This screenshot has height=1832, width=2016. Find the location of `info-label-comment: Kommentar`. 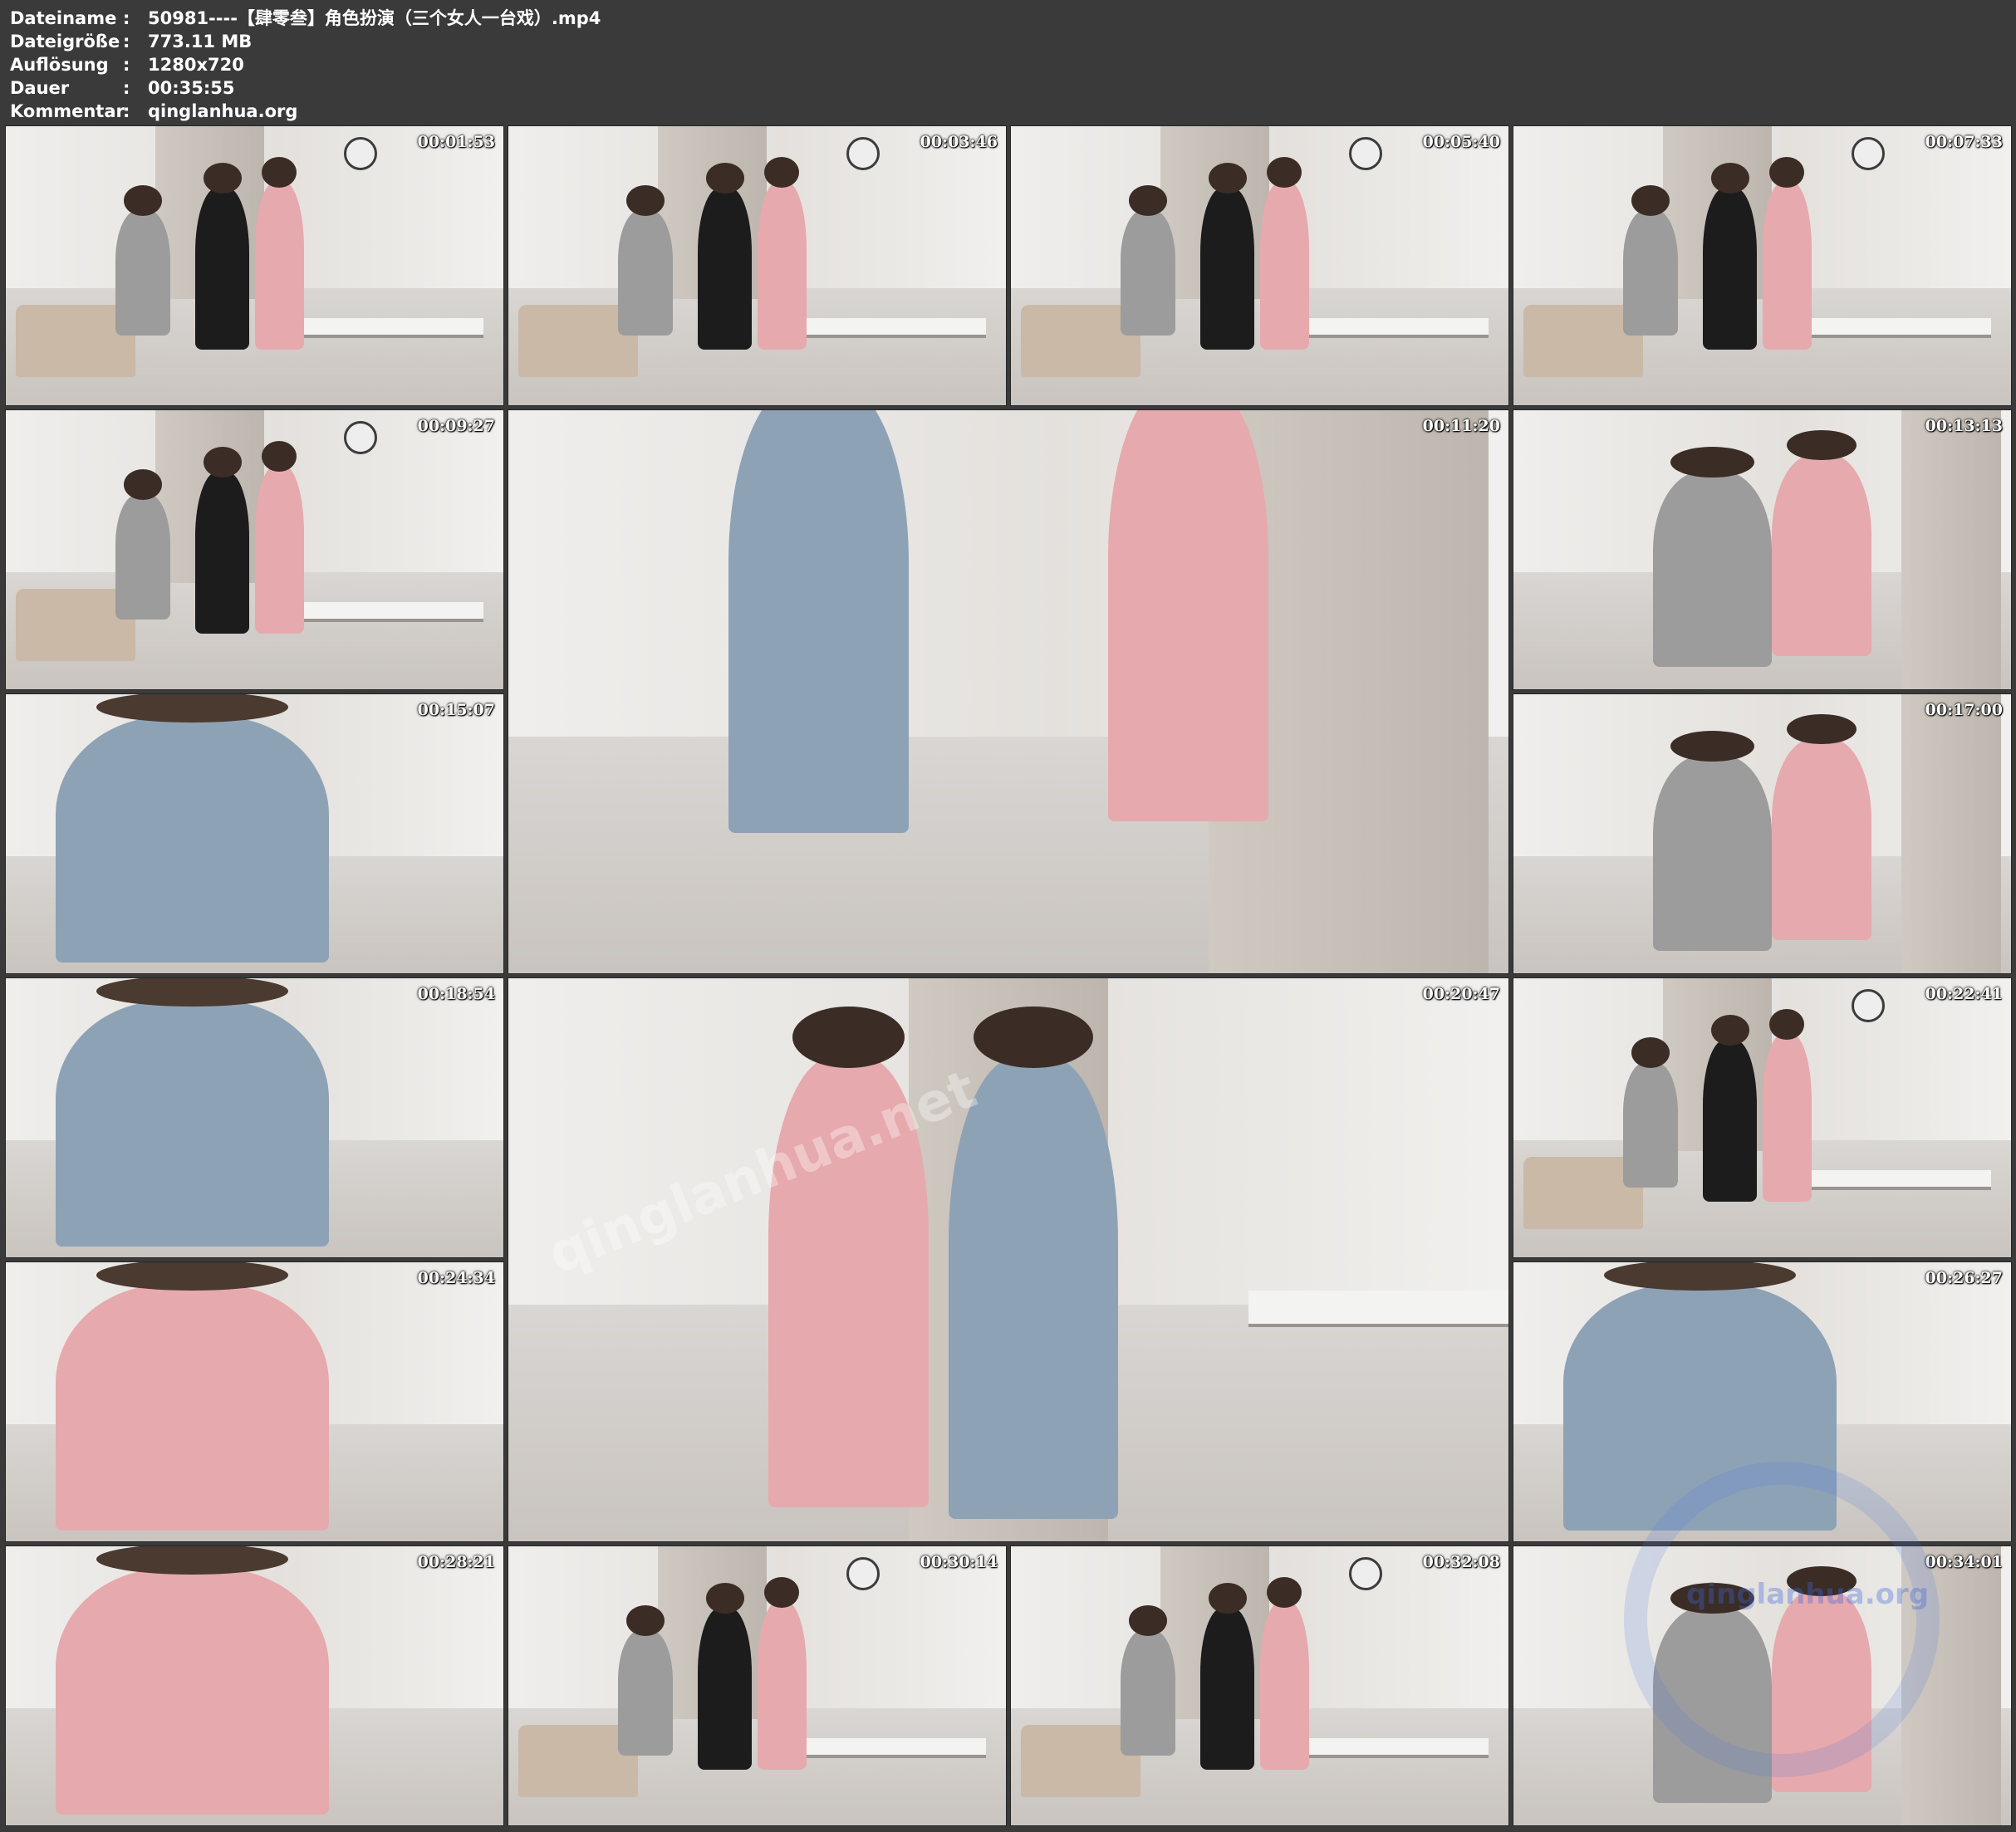

info-label-comment: Kommentar is located at coordinates (67, 111).